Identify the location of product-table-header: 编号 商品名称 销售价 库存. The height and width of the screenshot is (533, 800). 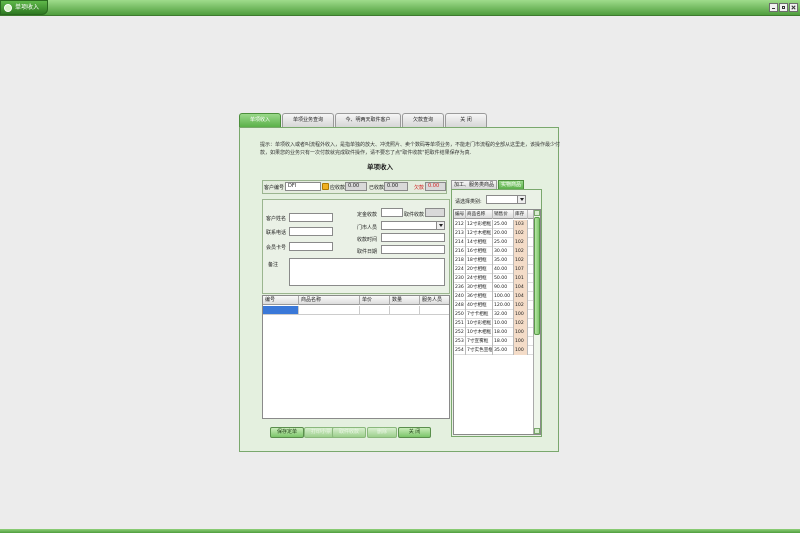
(494, 214).